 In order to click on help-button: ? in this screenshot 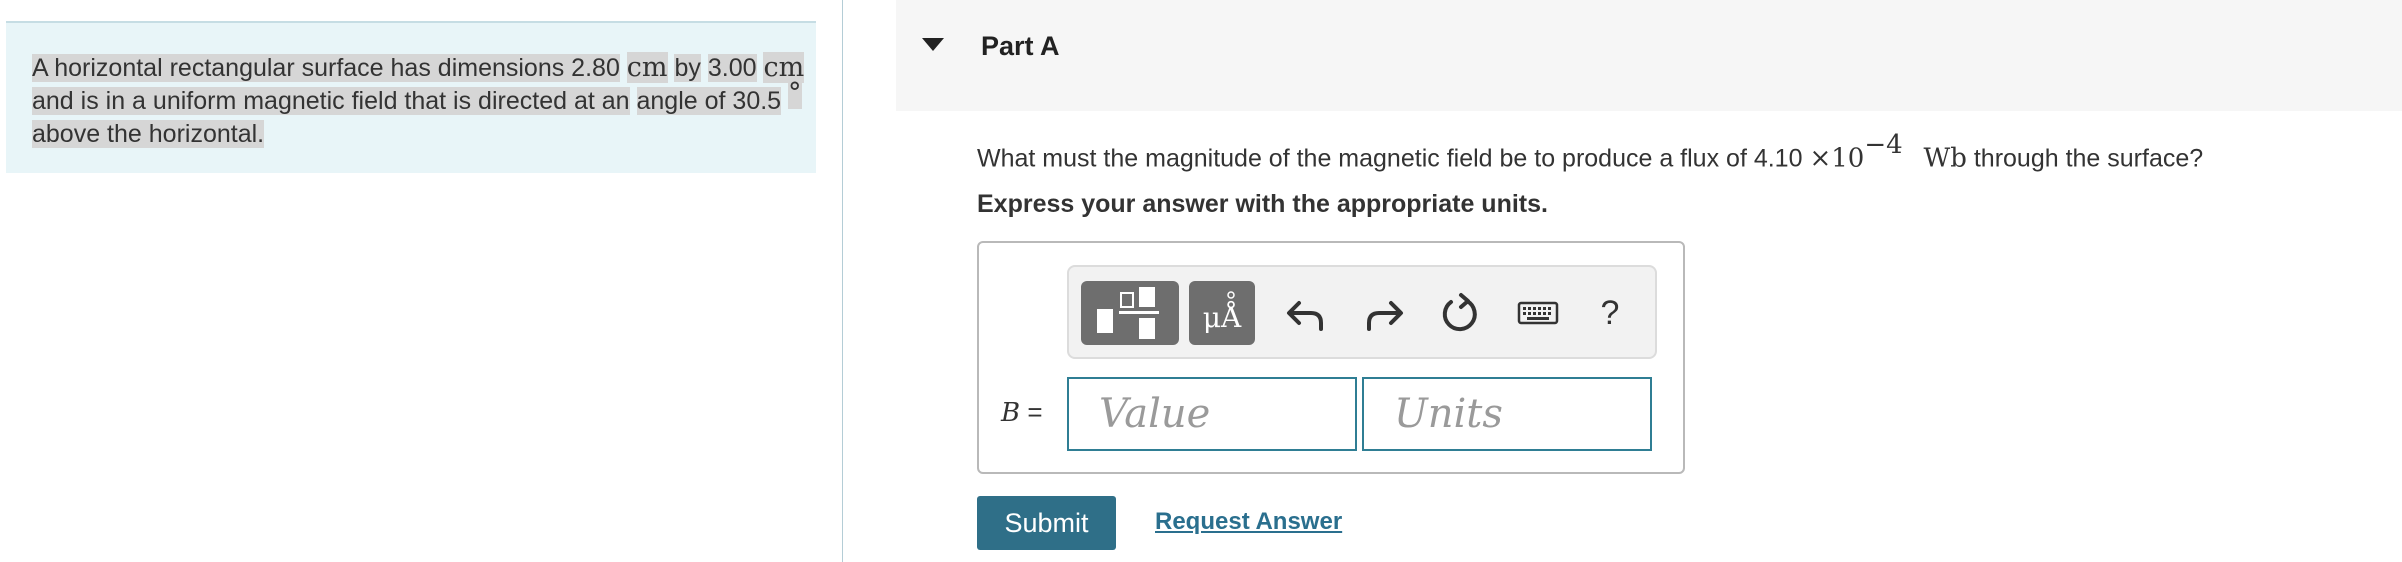, I will do `click(1610, 313)`.